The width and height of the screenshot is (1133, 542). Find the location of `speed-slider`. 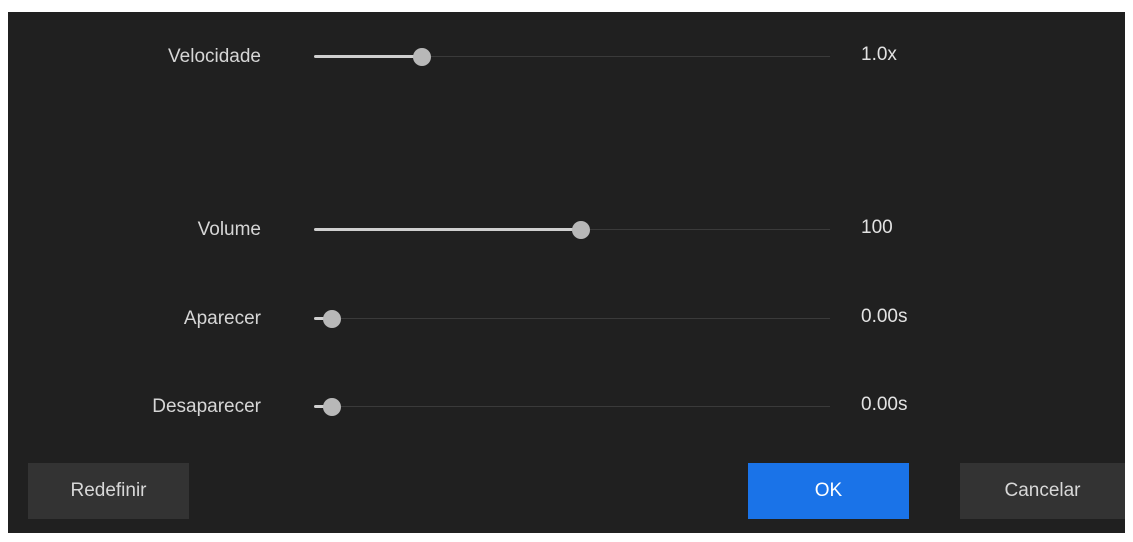

speed-slider is located at coordinates (572, 56).